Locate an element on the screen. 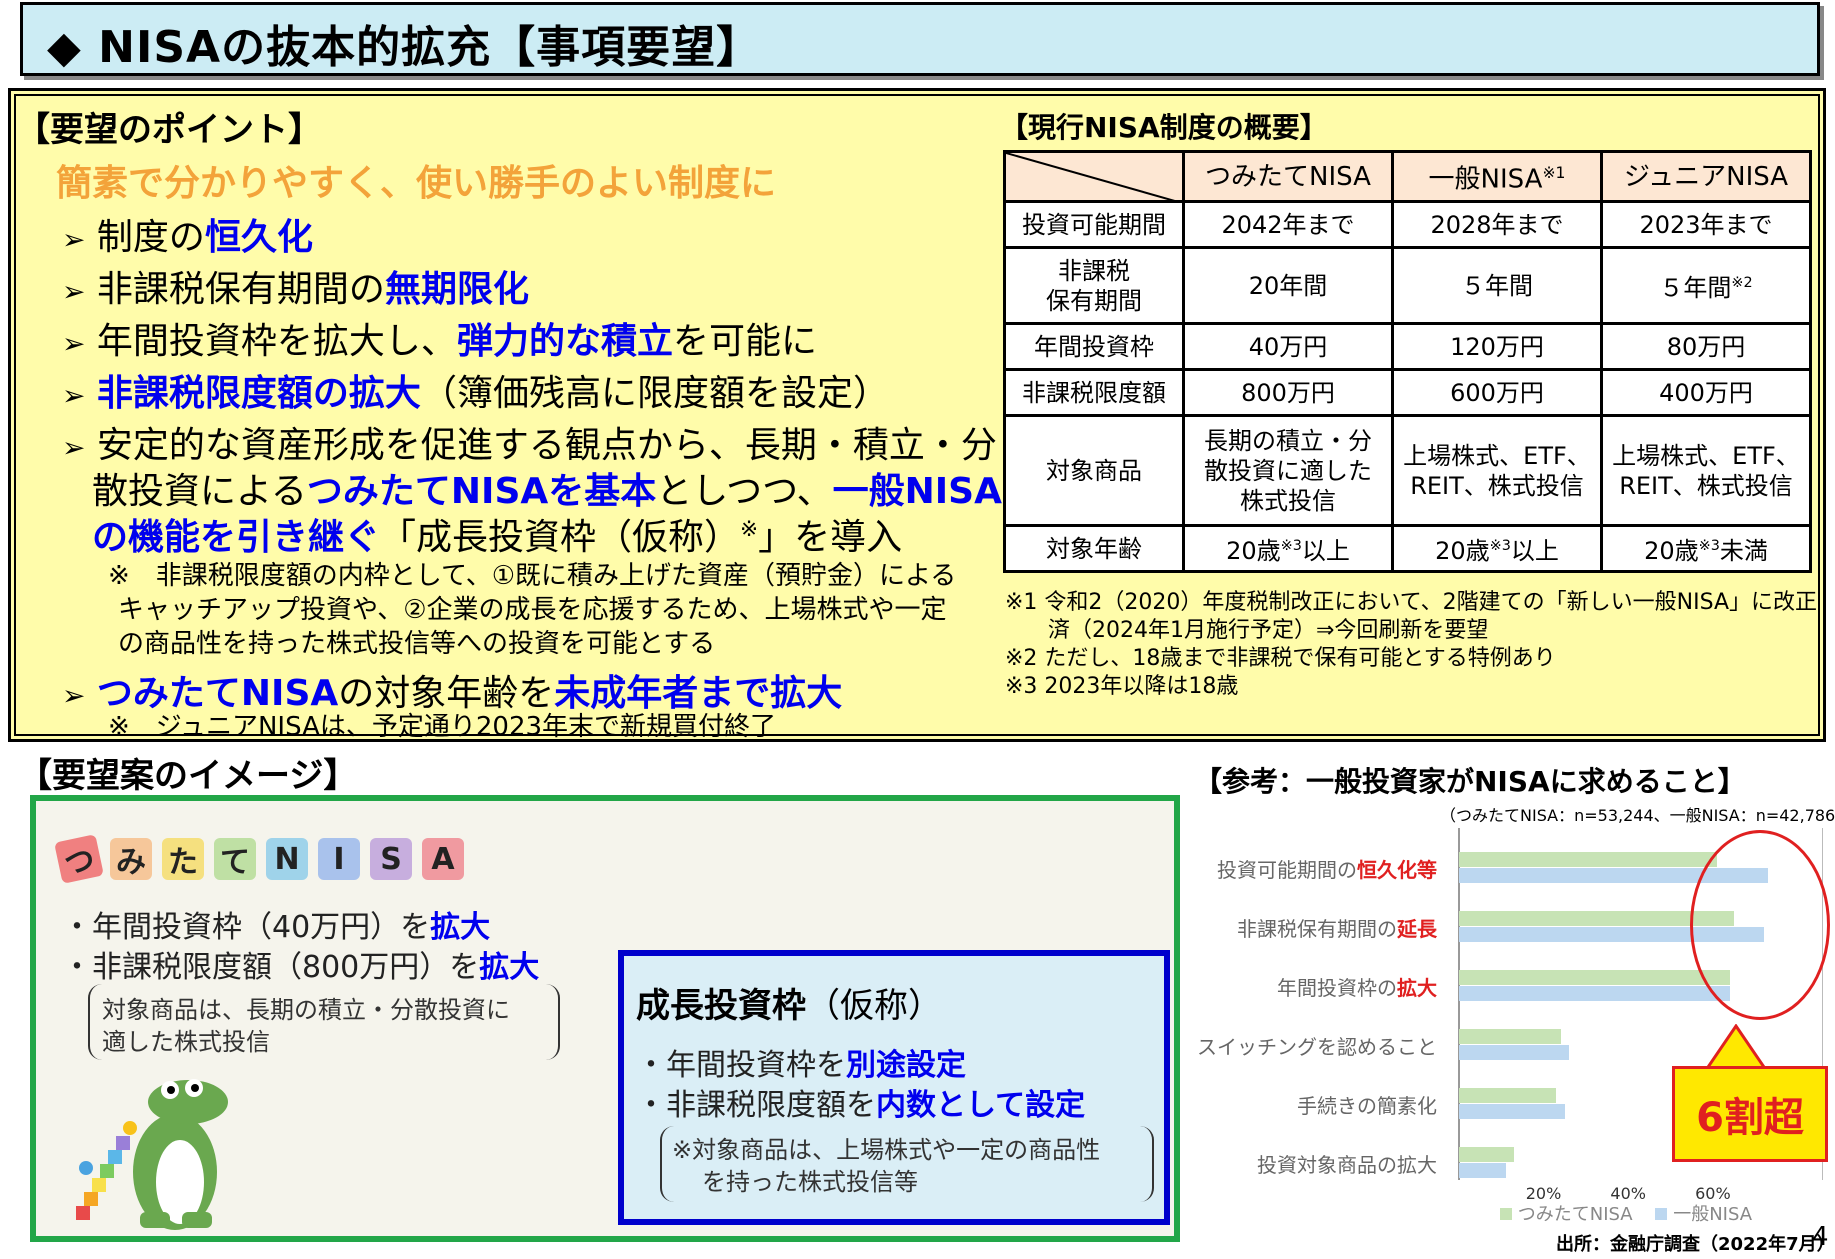  point-item: ➢ 非課税限度額の拡大（簿価残高に限度額を設定） is located at coordinates (475, 390).